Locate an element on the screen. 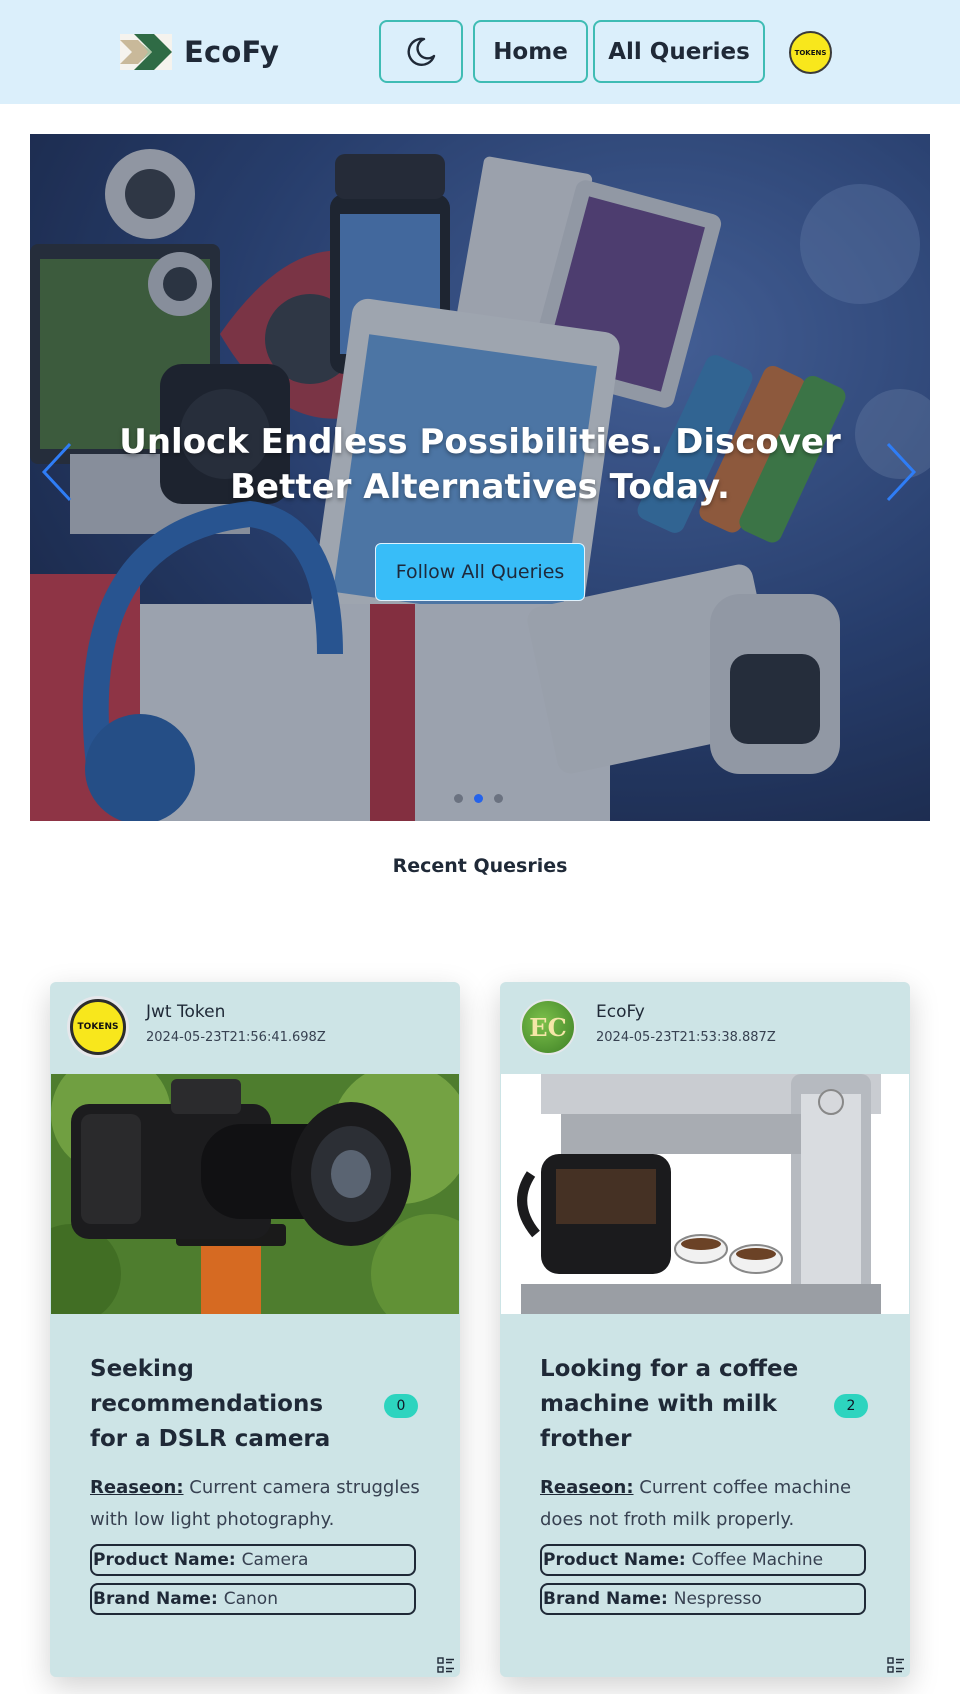  poster-avatar: TOKENS is located at coordinates (98, 1027).